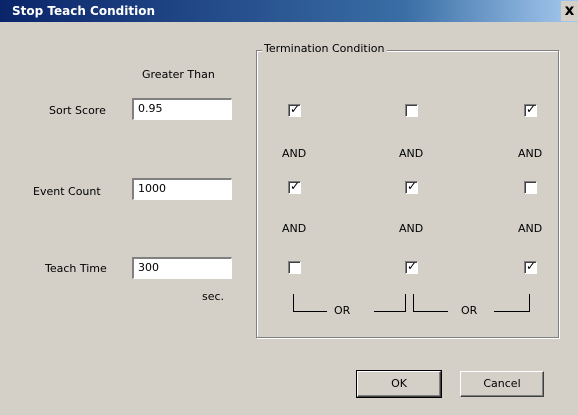 The width and height of the screenshot is (578, 415). I want to click on cancel-button: Cancel, so click(502, 384).